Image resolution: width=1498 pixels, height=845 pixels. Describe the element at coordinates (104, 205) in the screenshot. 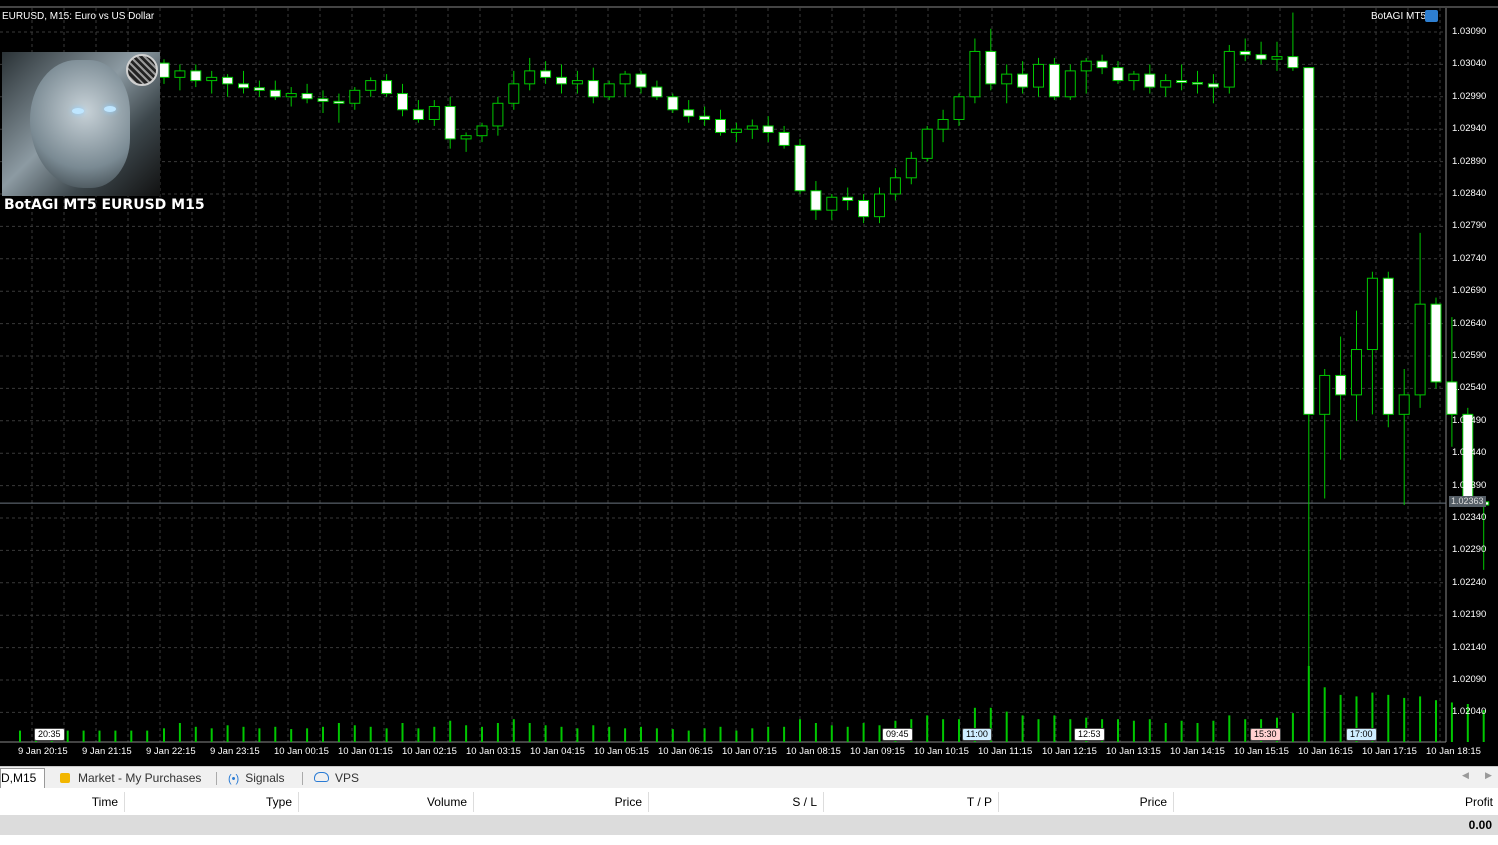

I see `logo-caption: BotAGI MT5 EURUSD M15` at that location.